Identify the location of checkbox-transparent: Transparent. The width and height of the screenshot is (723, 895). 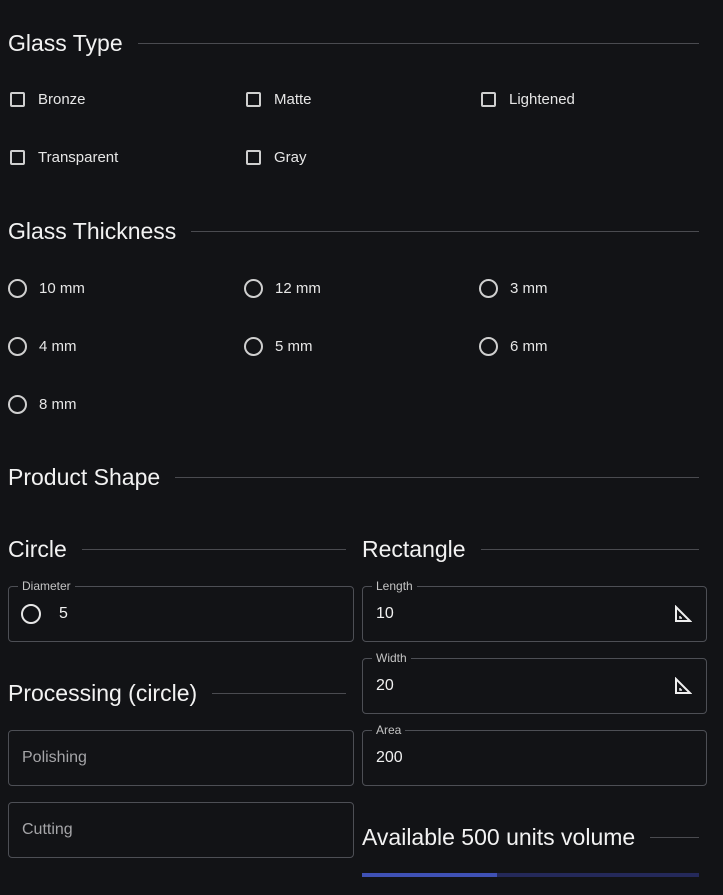
(64, 157).